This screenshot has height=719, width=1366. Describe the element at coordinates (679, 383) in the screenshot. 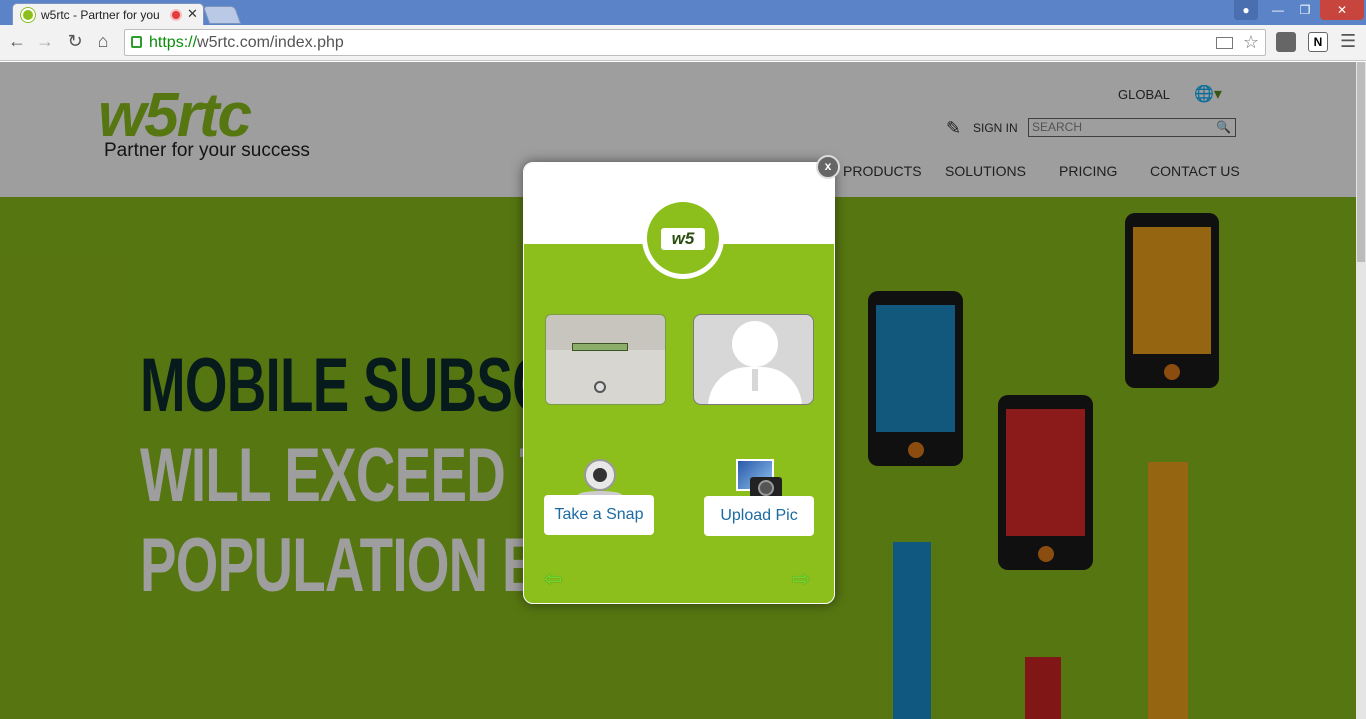

I see `photo-capture-modal: w5 Take a Snap Upload Pic ⇦ ⇨` at that location.